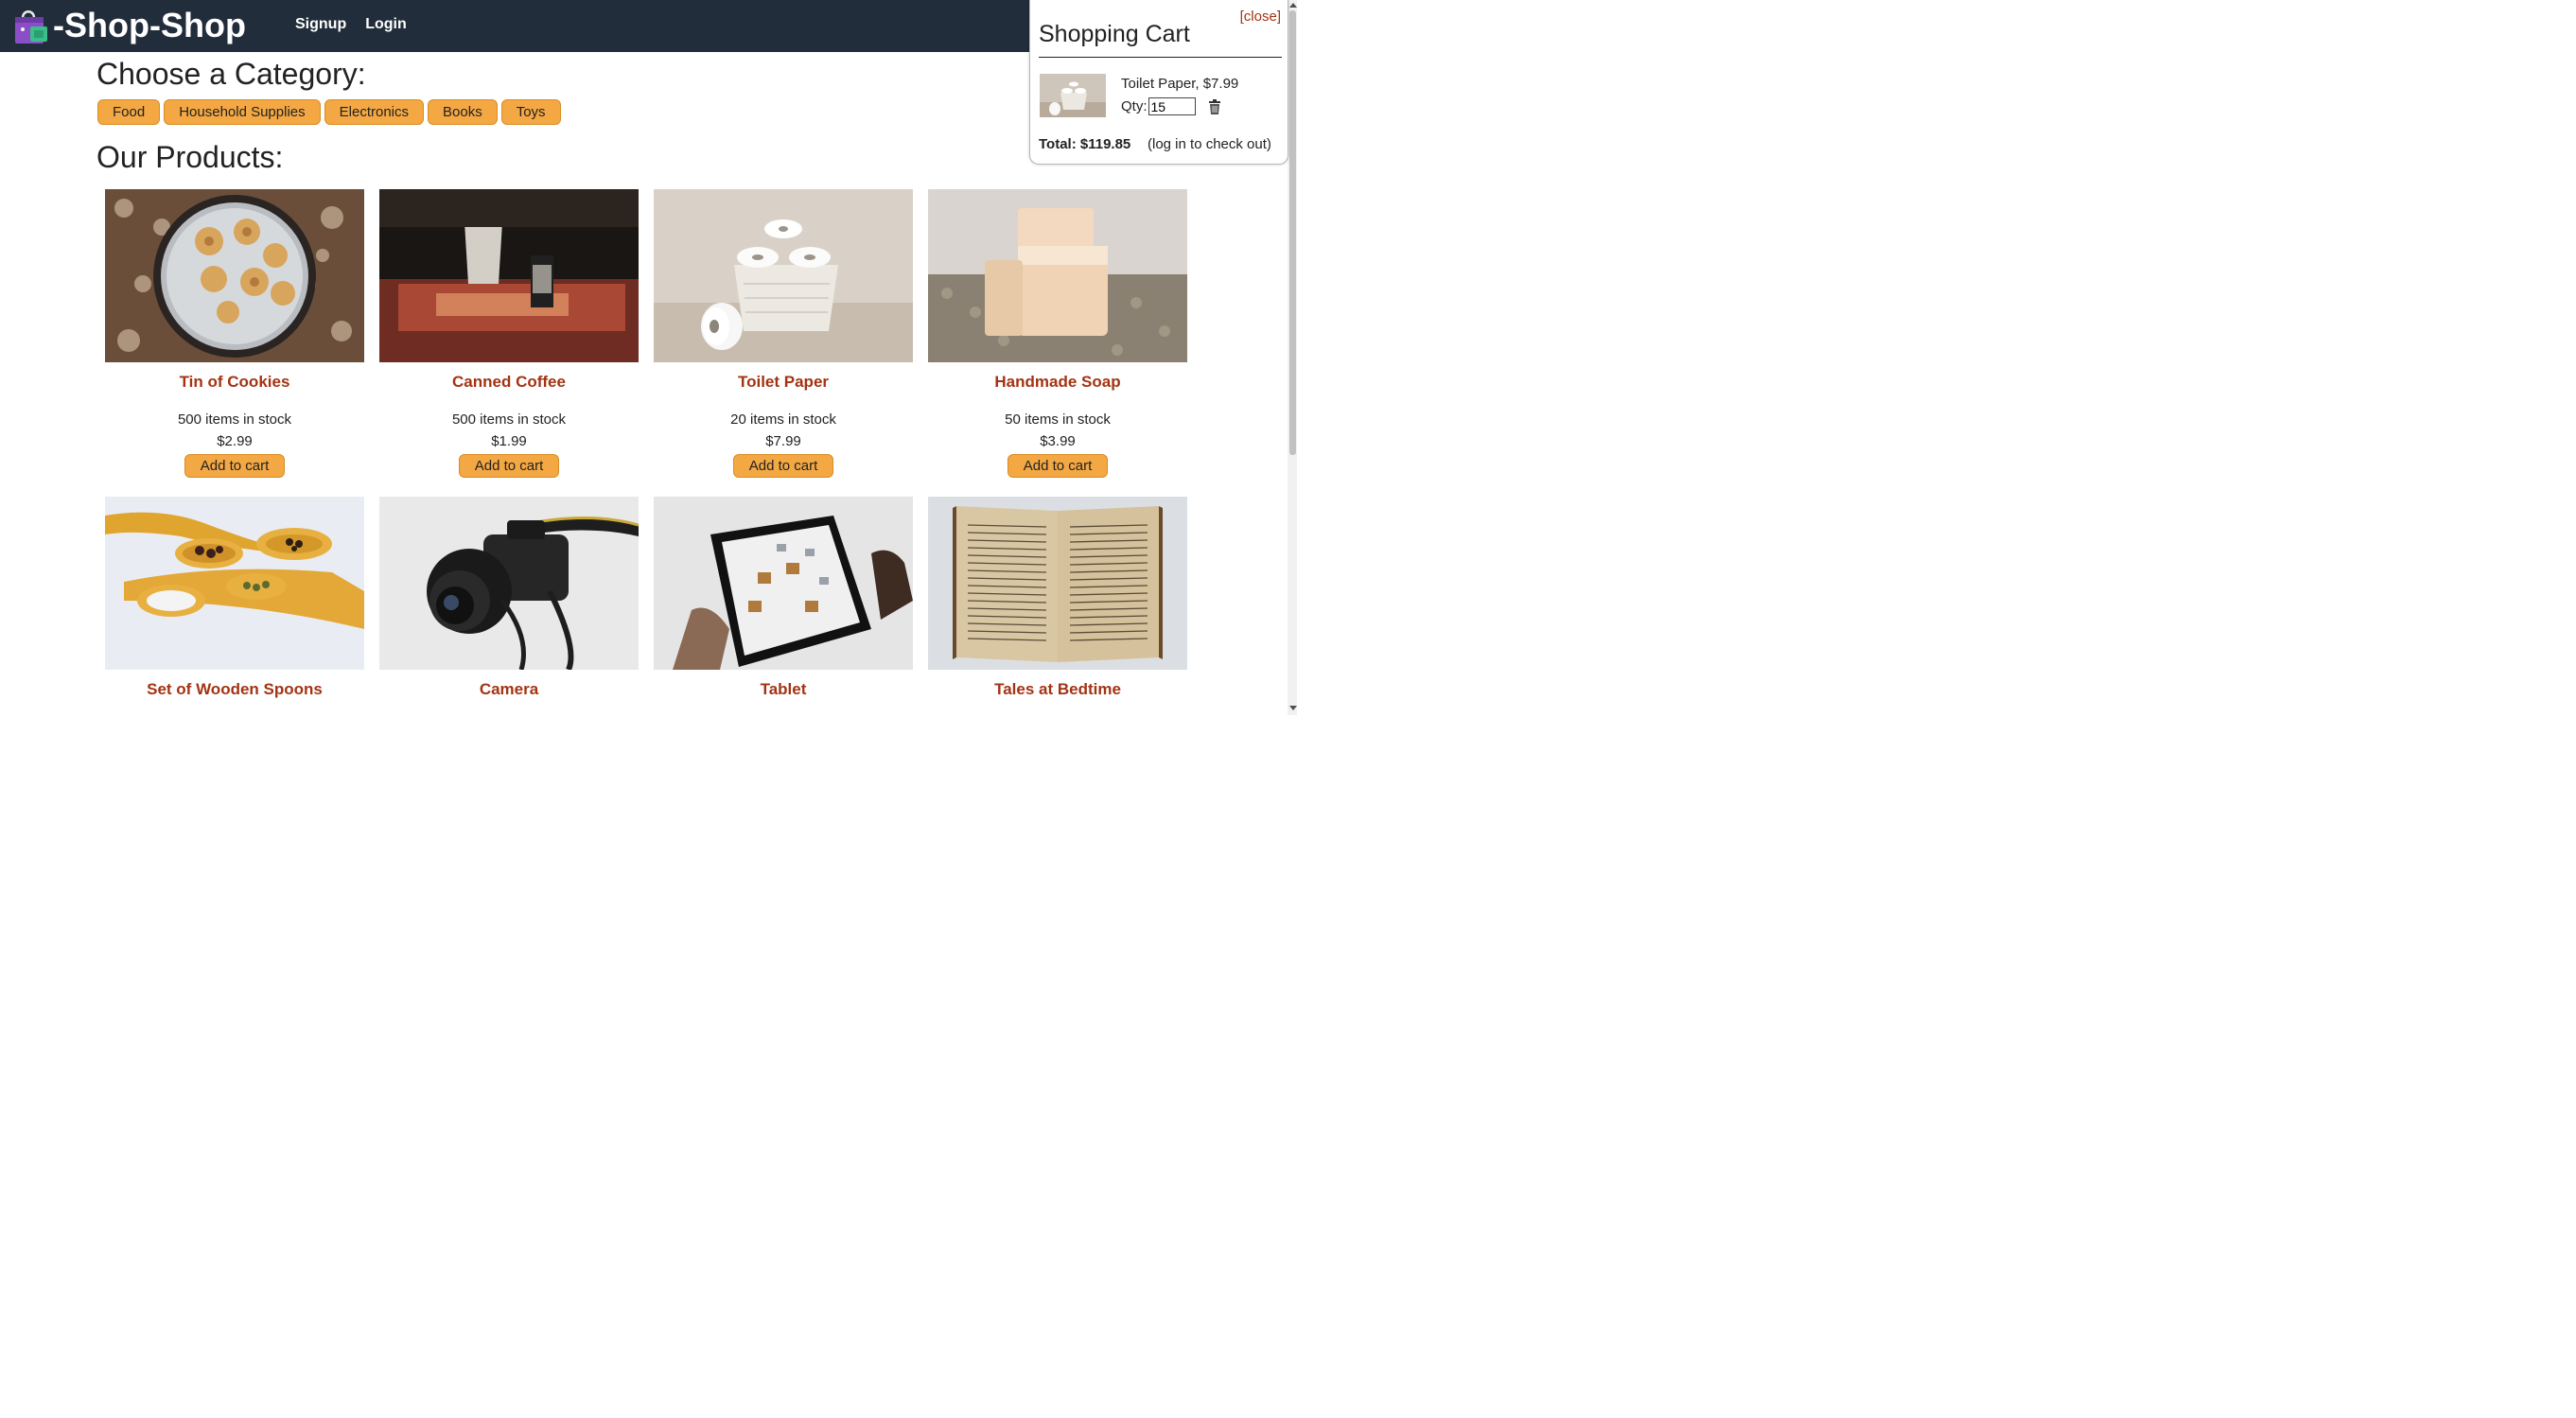 The height and width of the screenshot is (1418, 2576). I want to click on toilet-paper-photo, so click(783, 275).